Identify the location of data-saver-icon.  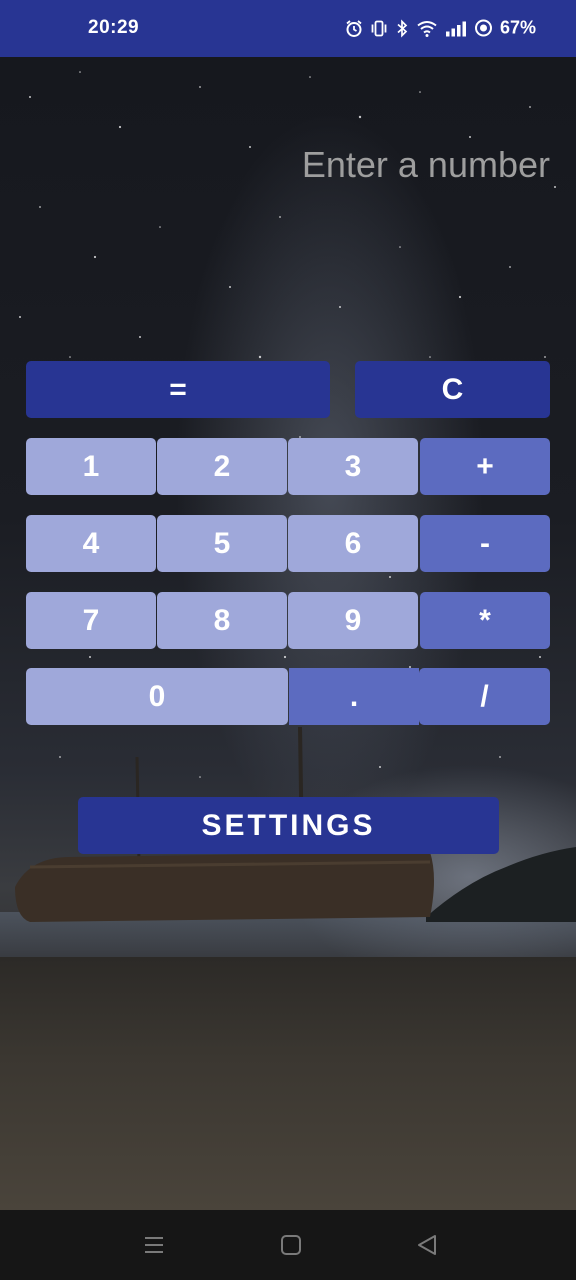
(483, 28).